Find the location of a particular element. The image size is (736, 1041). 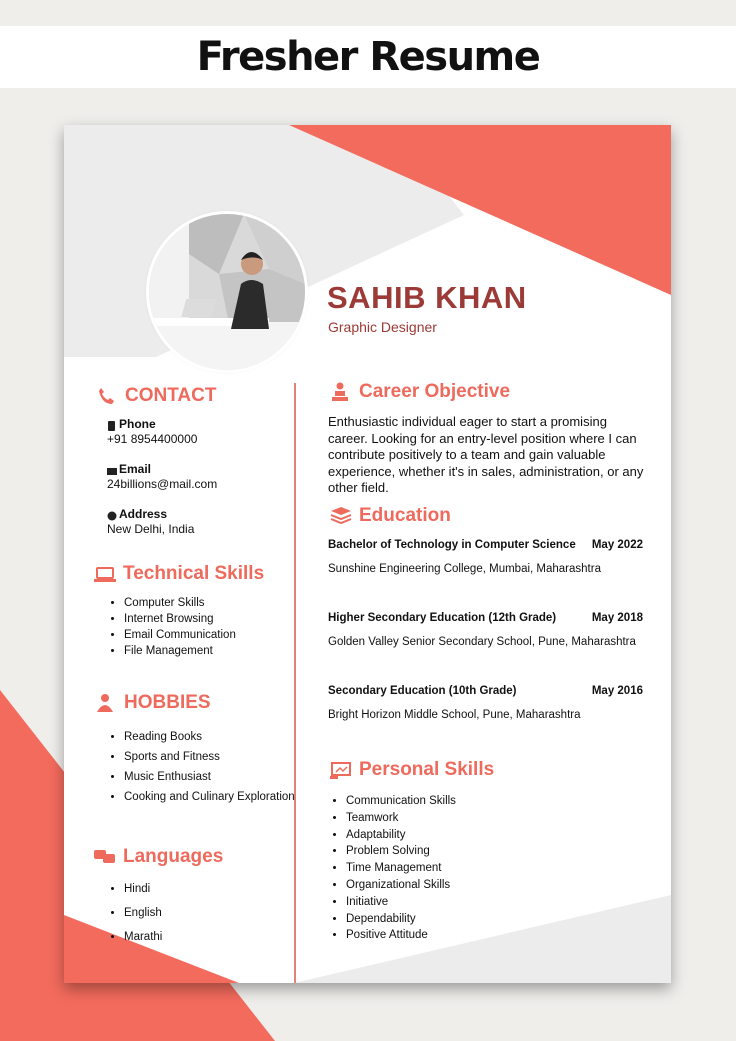

hobbies-title: HOBBIES is located at coordinates (167, 702).